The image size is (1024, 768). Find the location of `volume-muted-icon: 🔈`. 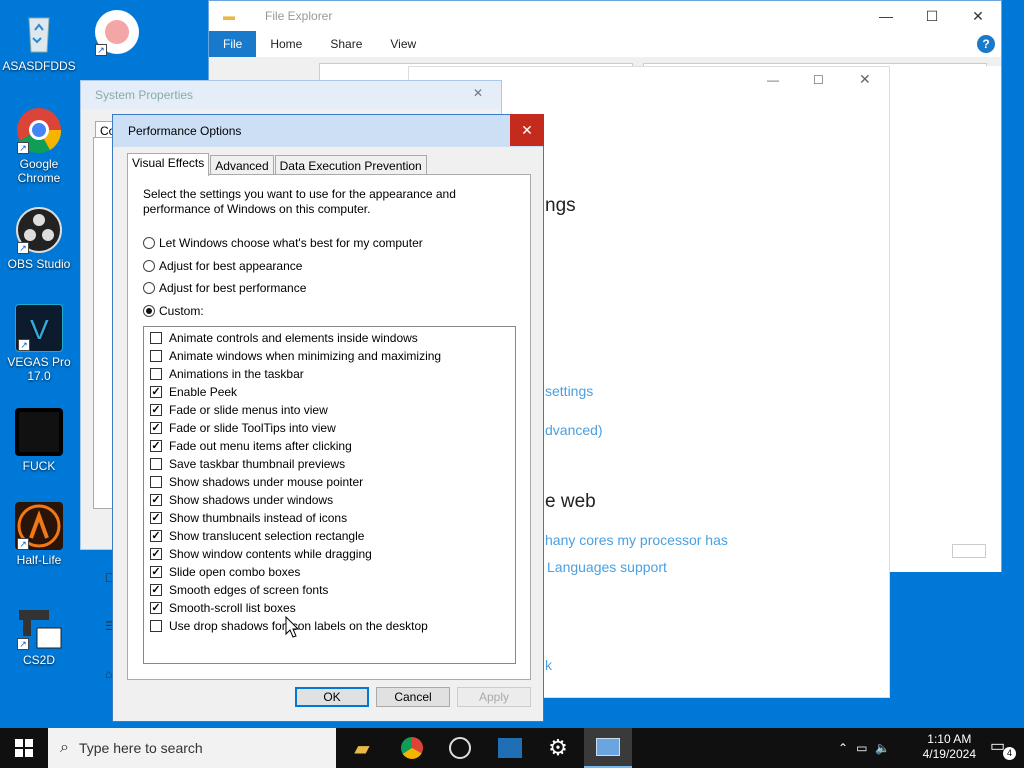

volume-muted-icon: 🔈 is located at coordinates (882, 748).